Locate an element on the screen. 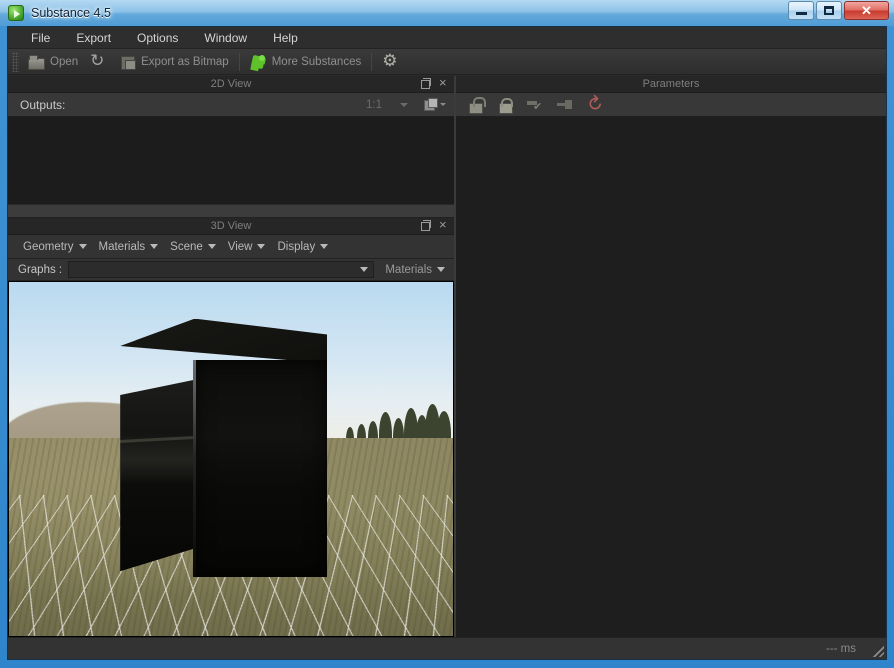 The width and height of the screenshot is (894, 668). maximize-button is located at coordinates (829, 10).